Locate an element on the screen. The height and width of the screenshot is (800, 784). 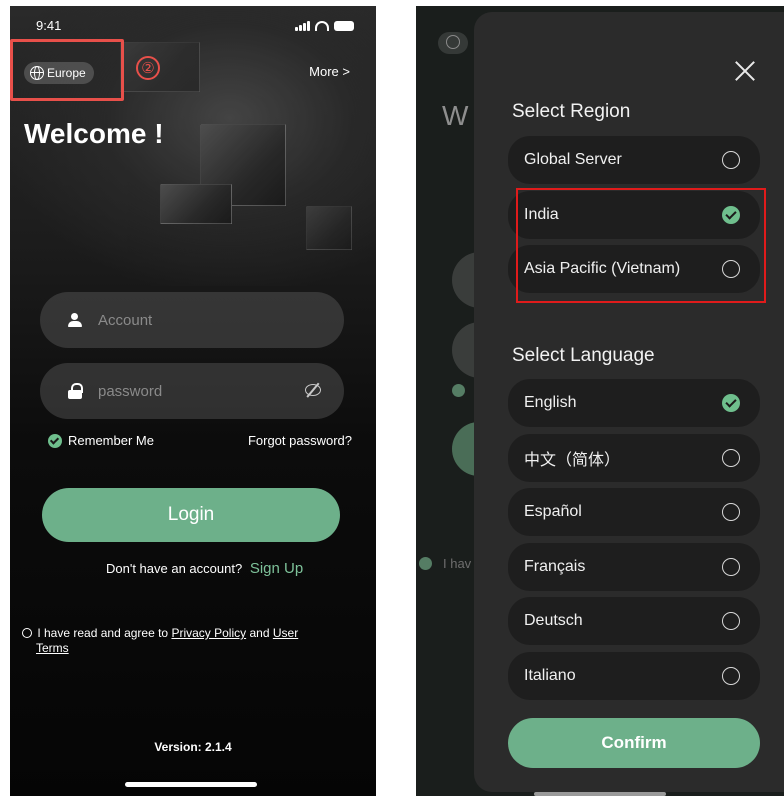
language-option-italian: Italiano is located at coordinates (634, 676).